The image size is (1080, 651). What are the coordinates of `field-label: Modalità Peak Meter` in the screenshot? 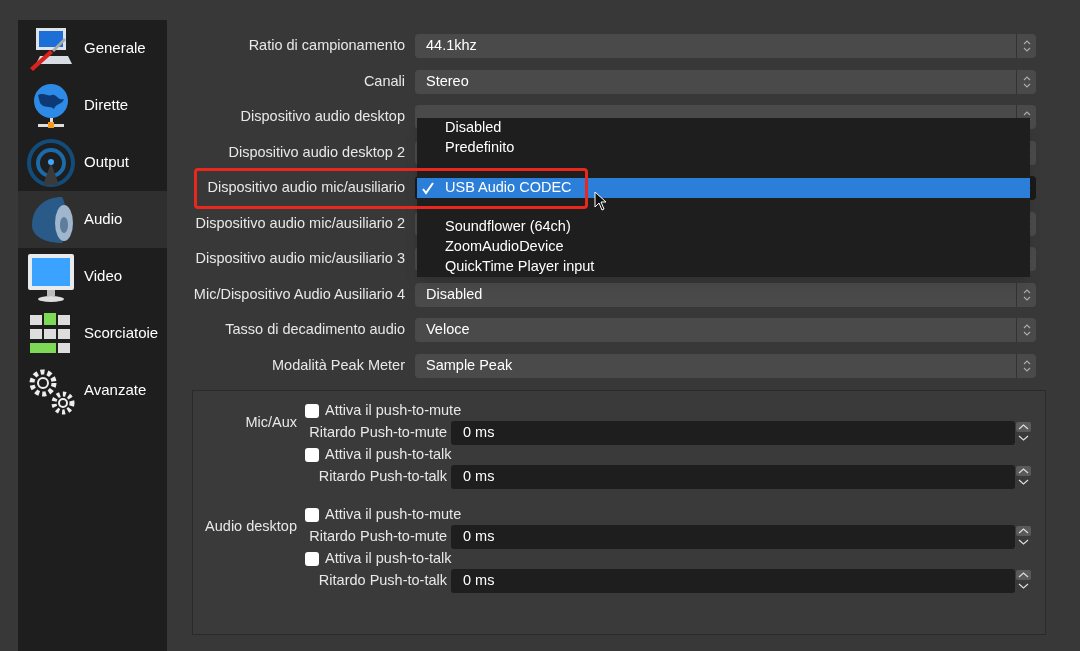 It's located at (338, 365).